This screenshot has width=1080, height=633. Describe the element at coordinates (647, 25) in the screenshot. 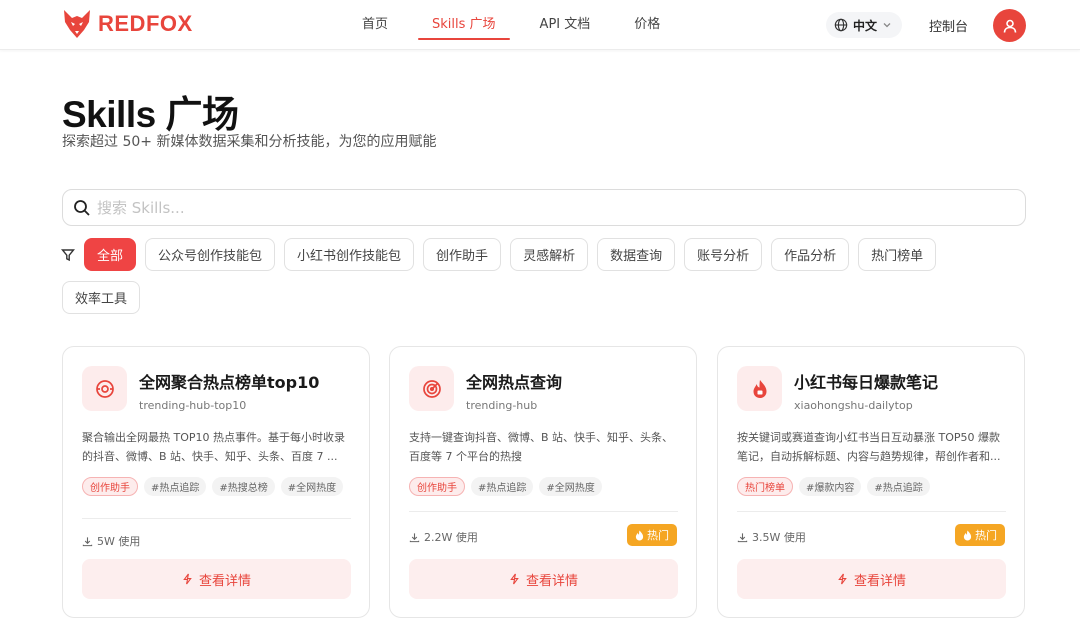

I see `nav-pricing: 价格` at that location.